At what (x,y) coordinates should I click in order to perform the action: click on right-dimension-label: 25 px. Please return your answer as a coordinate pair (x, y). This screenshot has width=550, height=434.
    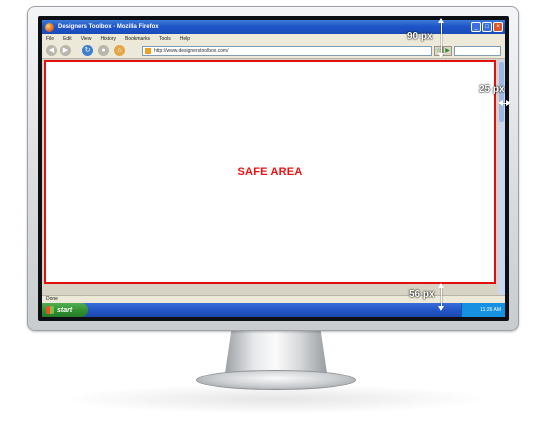
    Looking at the image, I should click on (492, 89).